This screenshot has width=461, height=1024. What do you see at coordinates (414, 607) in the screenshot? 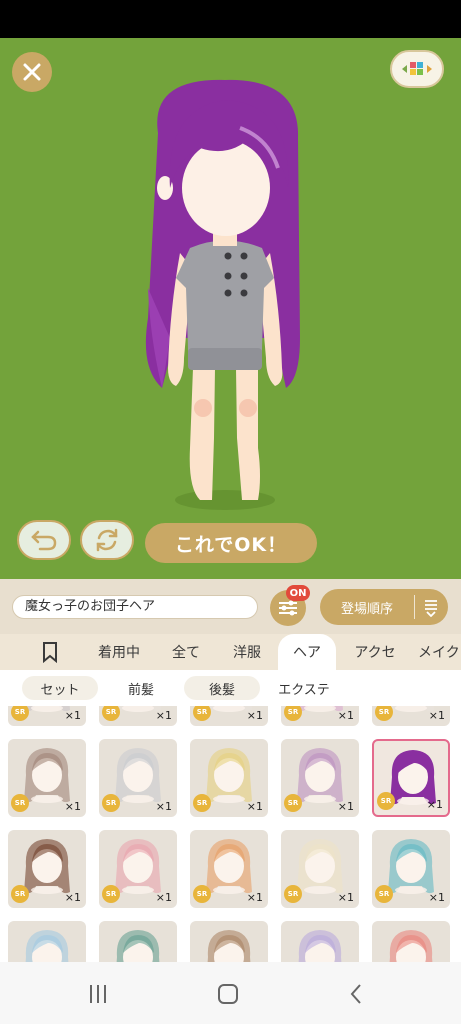
I see `sort-divider` at bounding box center [414, 607].